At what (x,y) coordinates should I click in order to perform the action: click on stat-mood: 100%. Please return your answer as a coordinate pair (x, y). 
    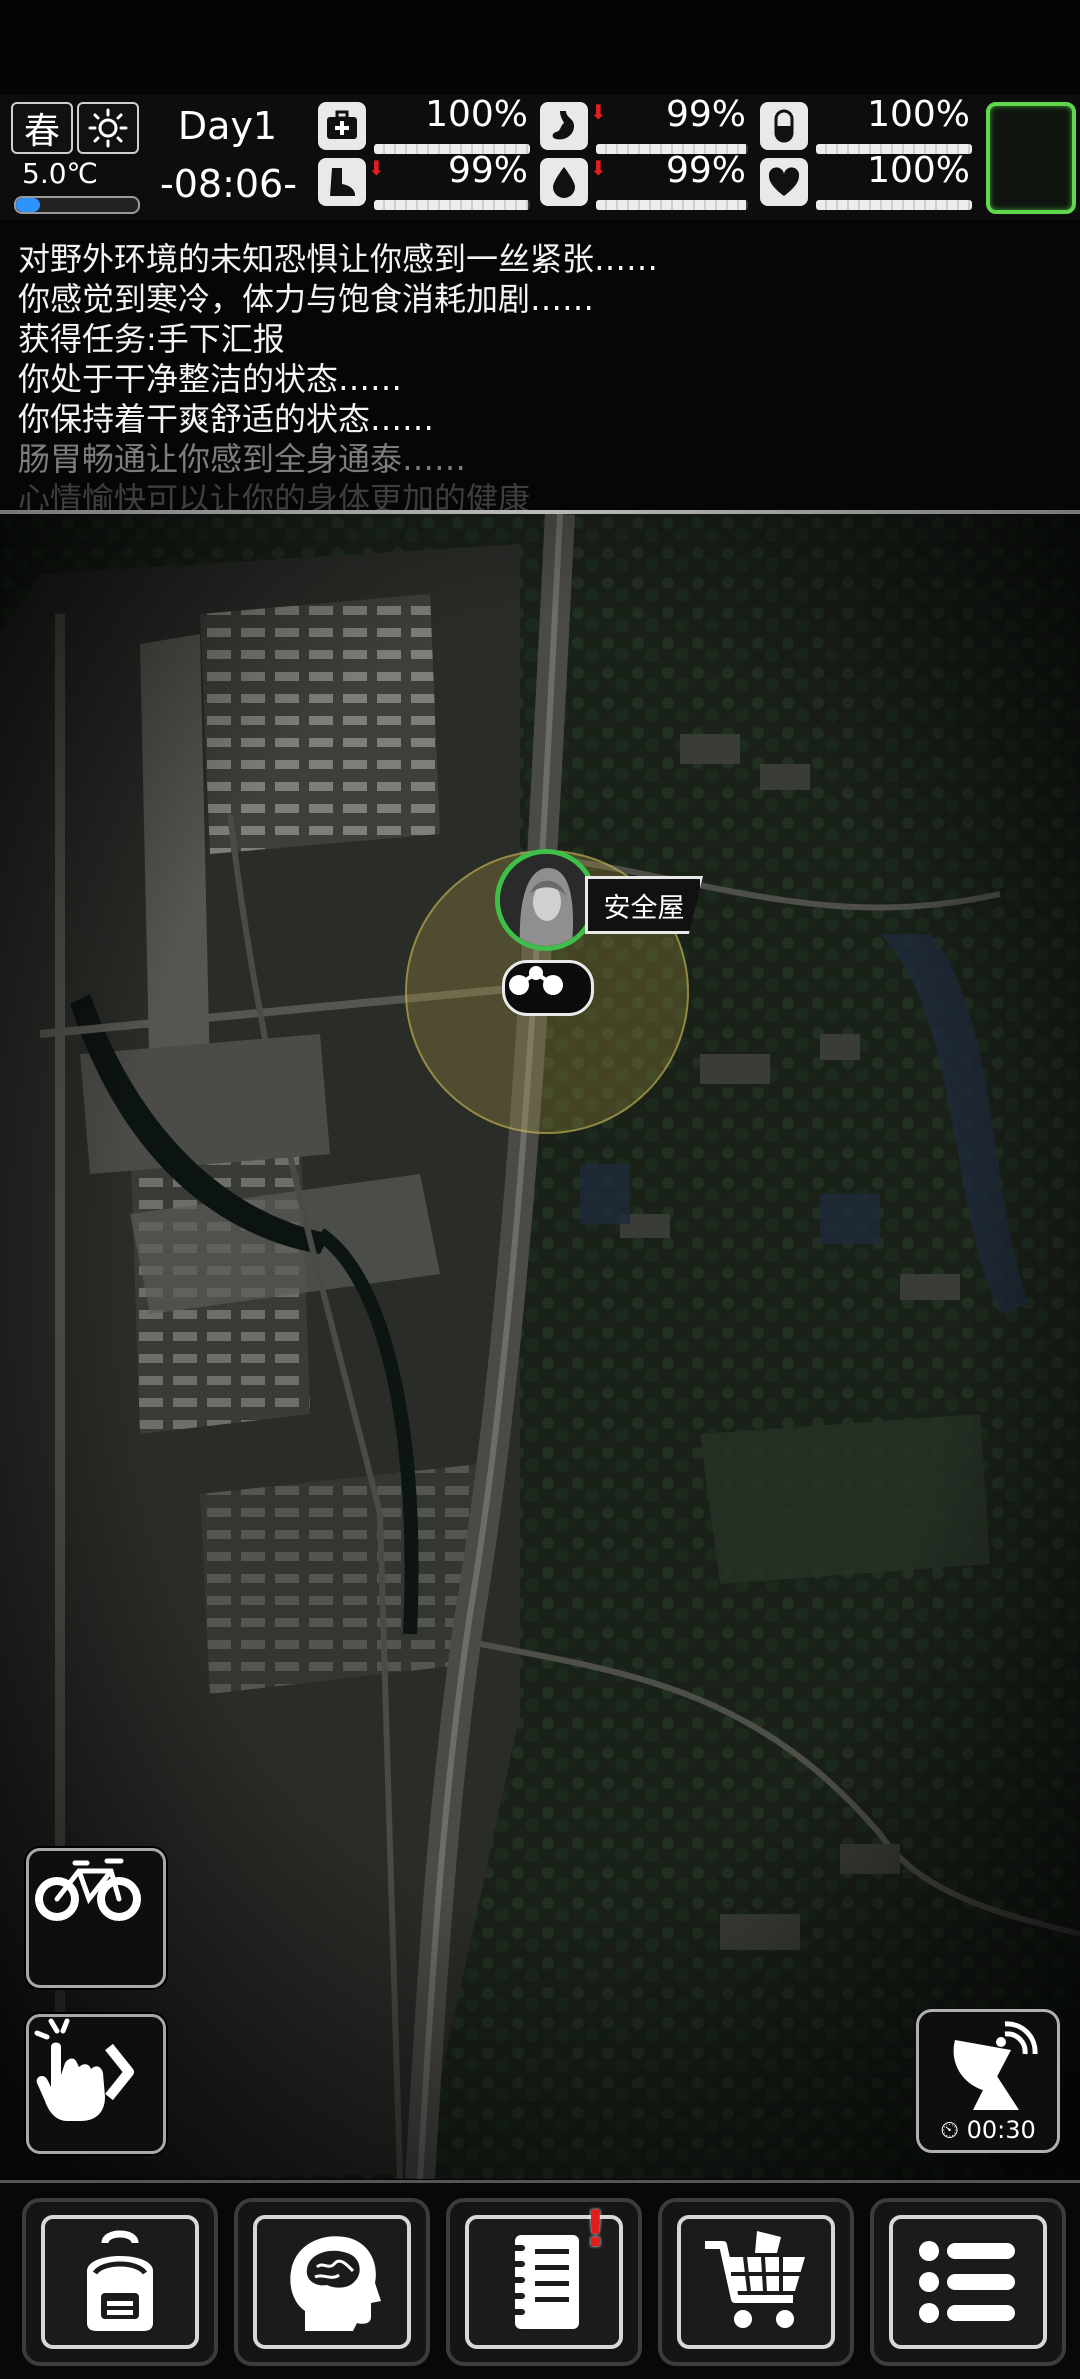
    Looking at the image, I should click on (868, 181).